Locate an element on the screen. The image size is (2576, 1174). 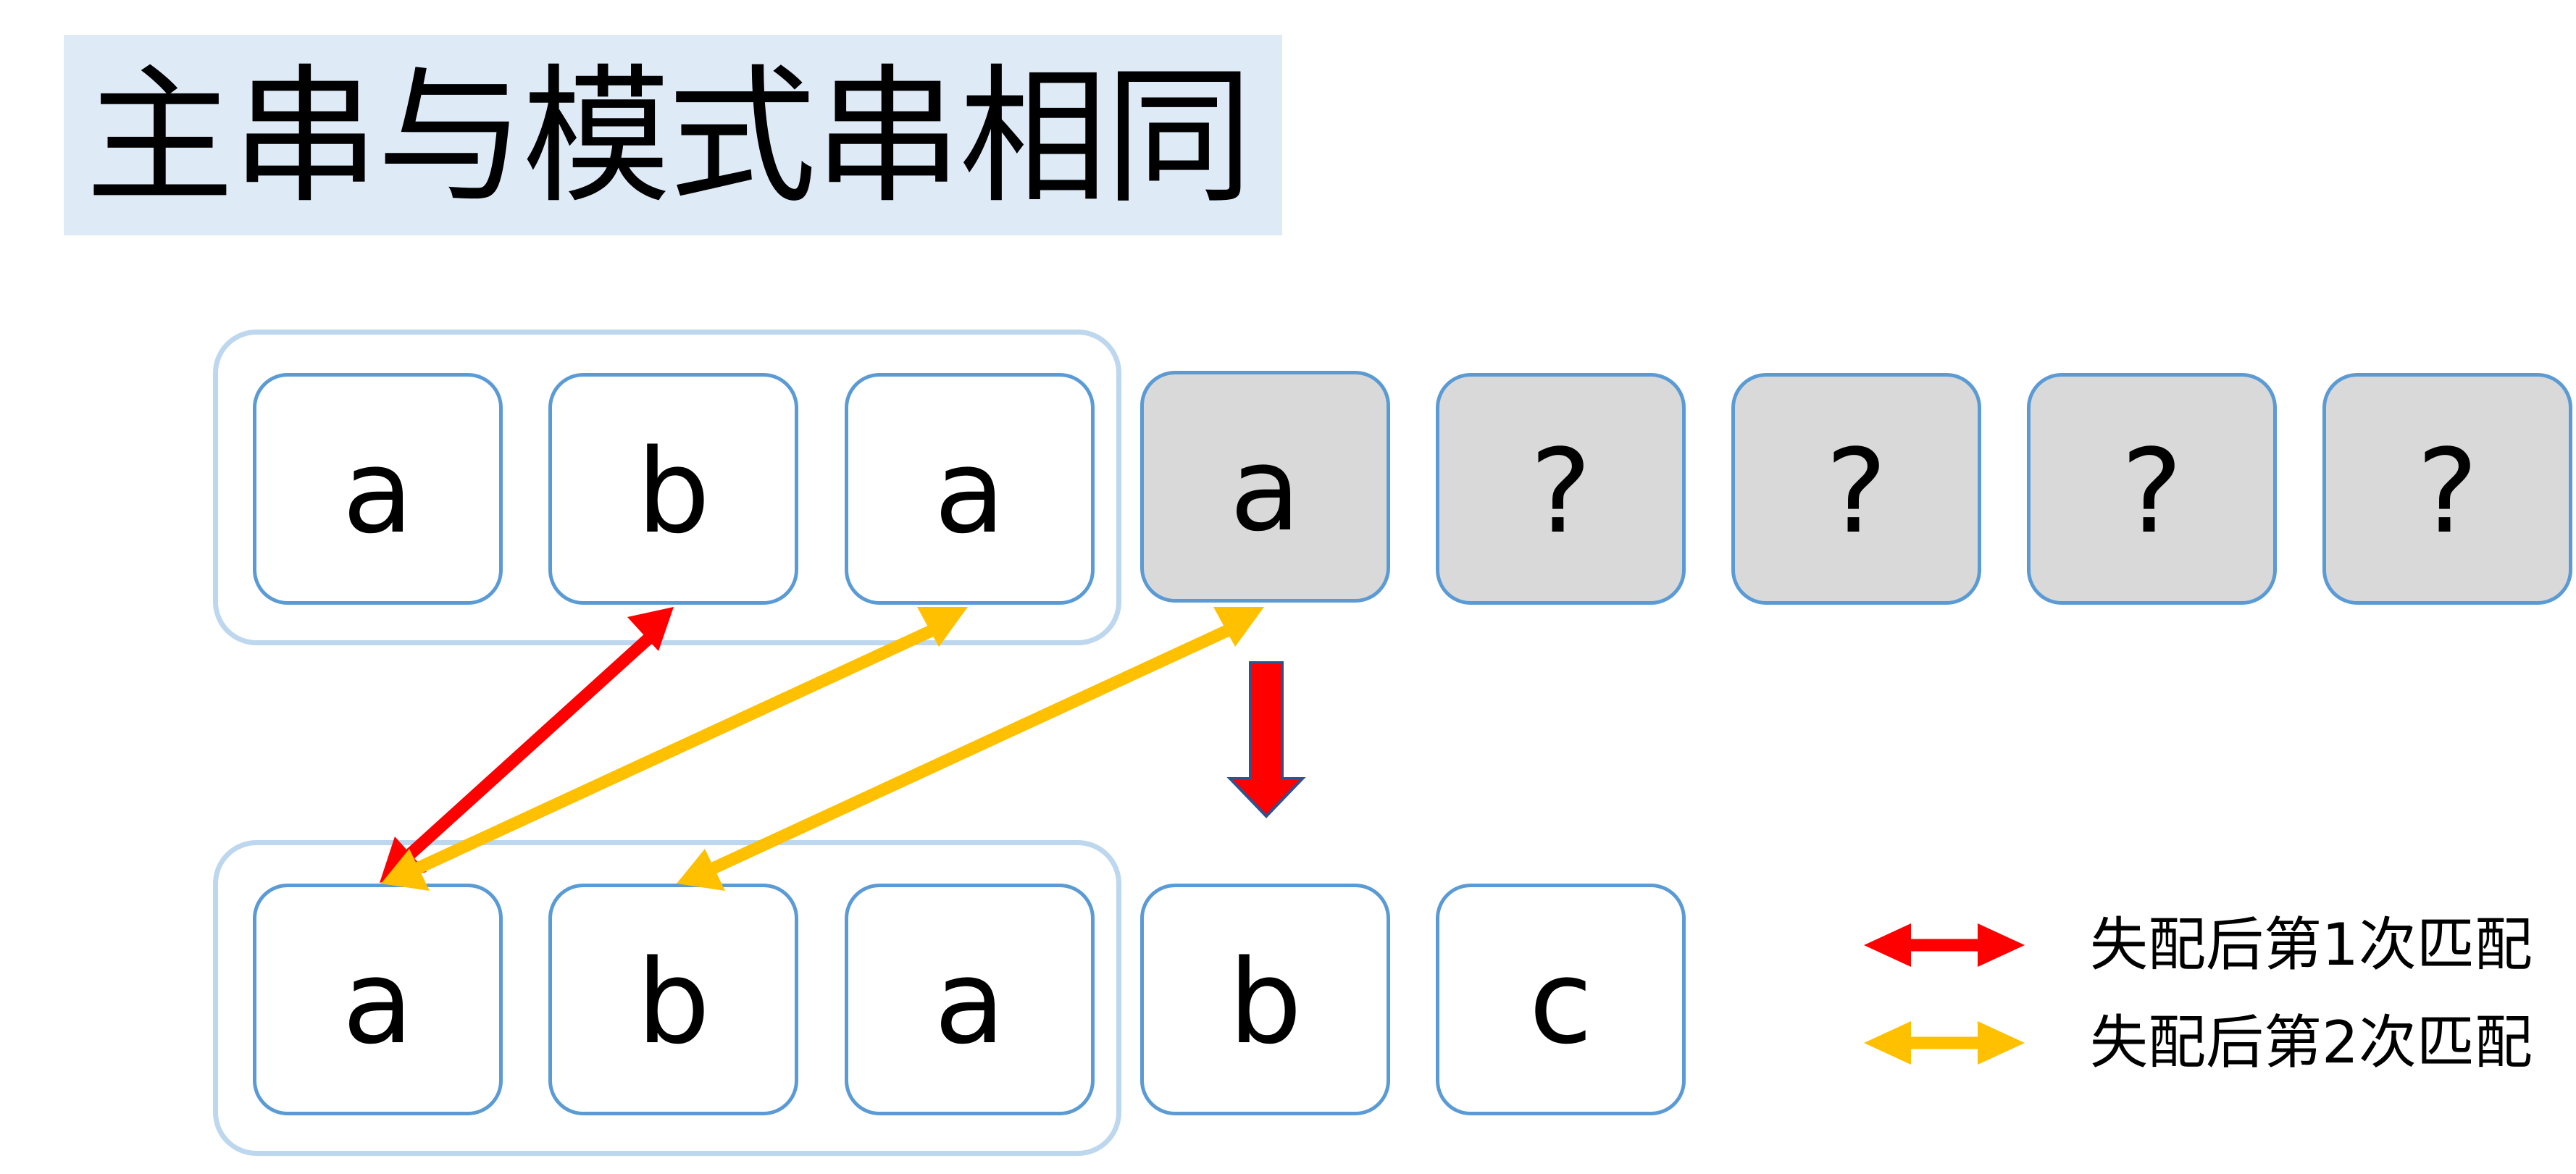
mismatch-down-arrow is located at coordinates (1266, 739).